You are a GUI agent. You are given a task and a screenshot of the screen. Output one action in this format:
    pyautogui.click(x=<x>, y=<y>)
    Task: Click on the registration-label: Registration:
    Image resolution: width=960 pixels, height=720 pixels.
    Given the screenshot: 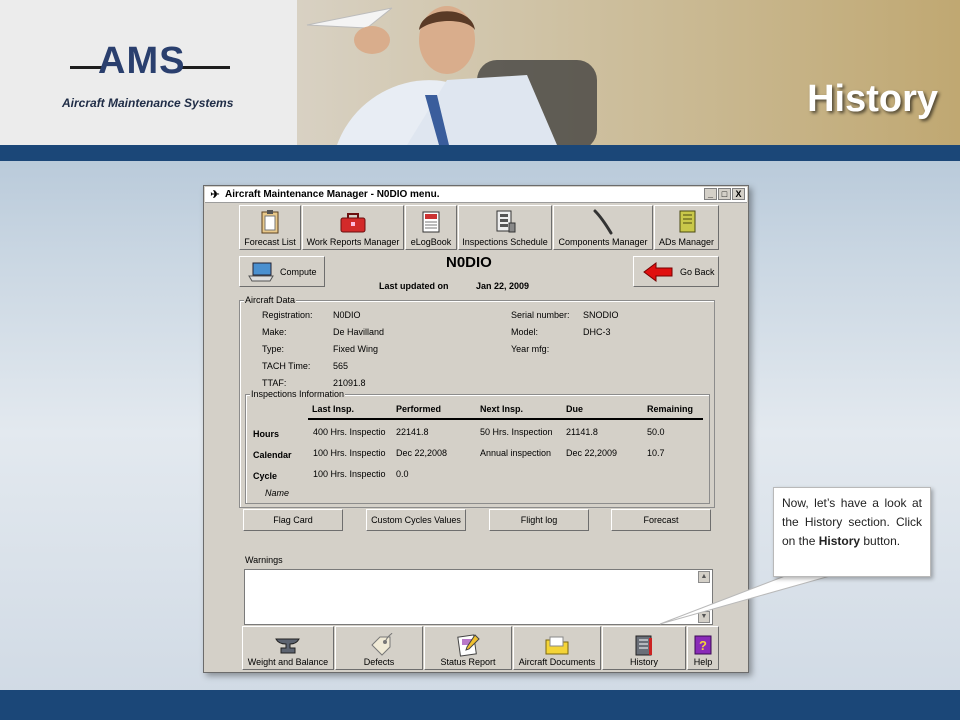 What is the action you would take?
    pyautogui.click(x=287, y=315)
    